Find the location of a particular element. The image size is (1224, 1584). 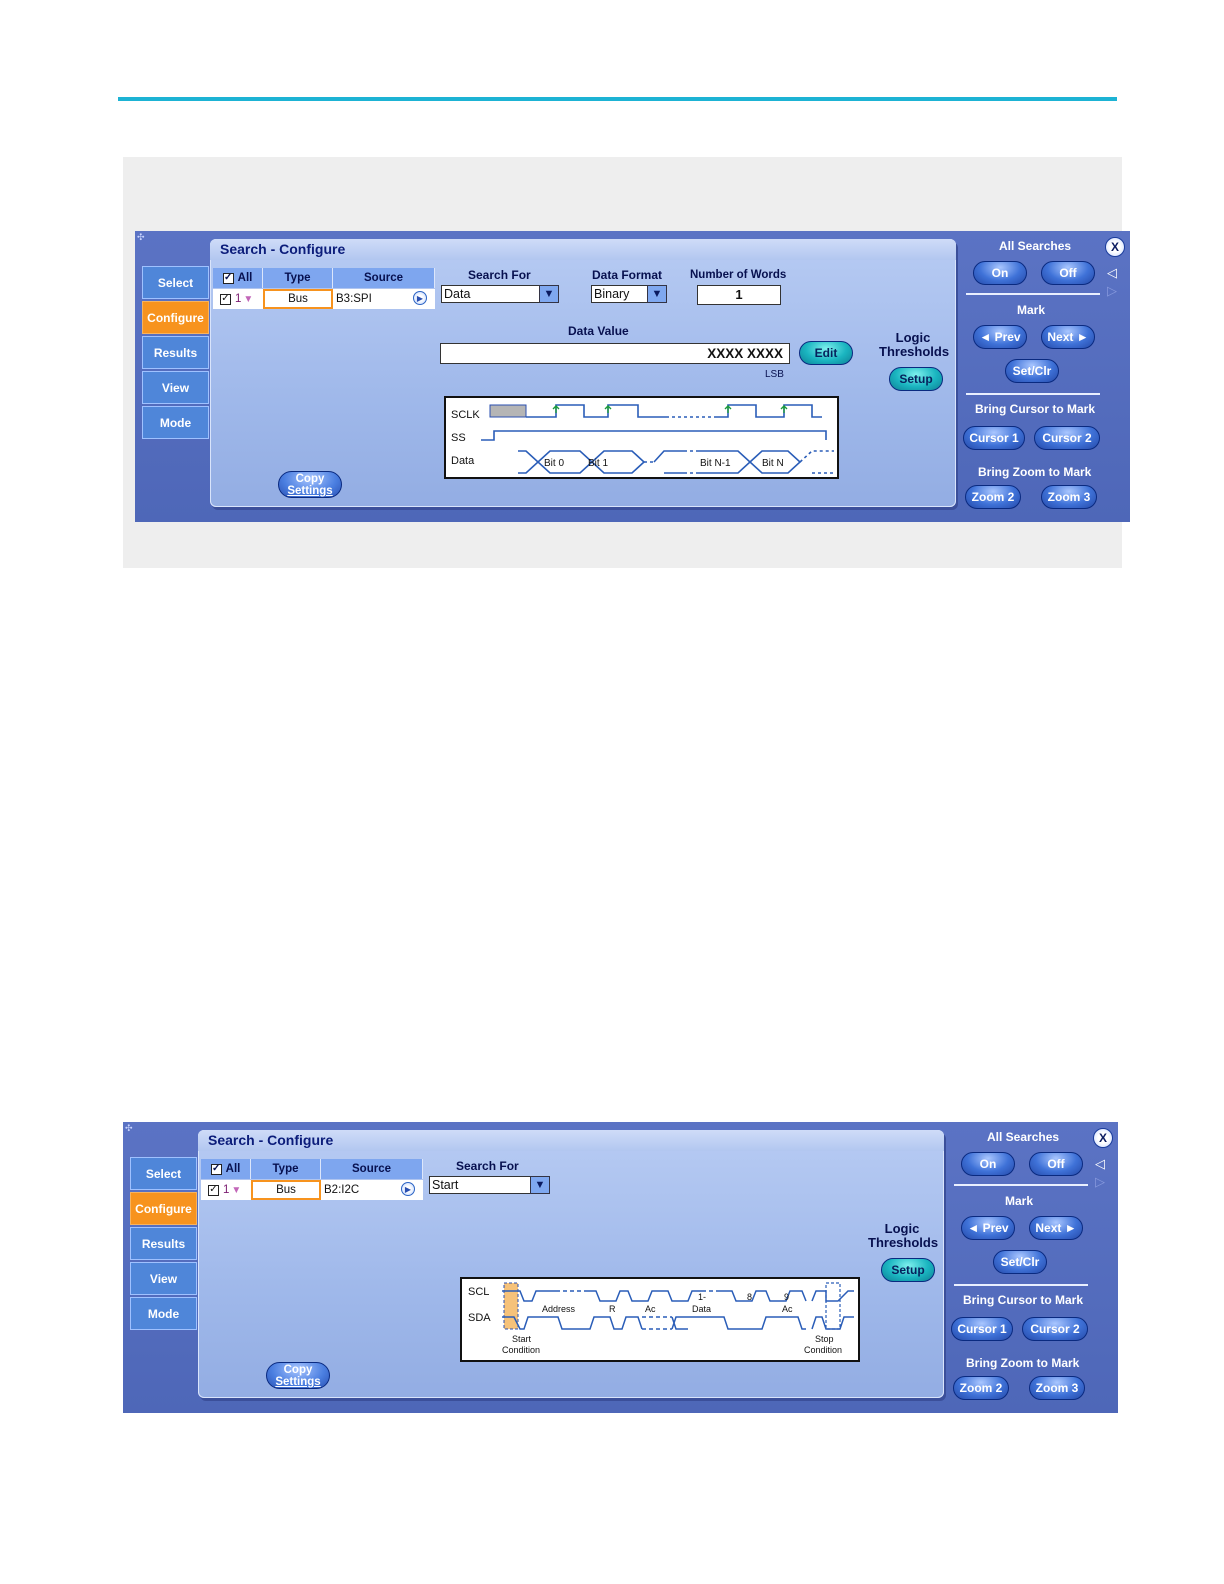

stop-label: Stop is located at coordinates (824, 1339).